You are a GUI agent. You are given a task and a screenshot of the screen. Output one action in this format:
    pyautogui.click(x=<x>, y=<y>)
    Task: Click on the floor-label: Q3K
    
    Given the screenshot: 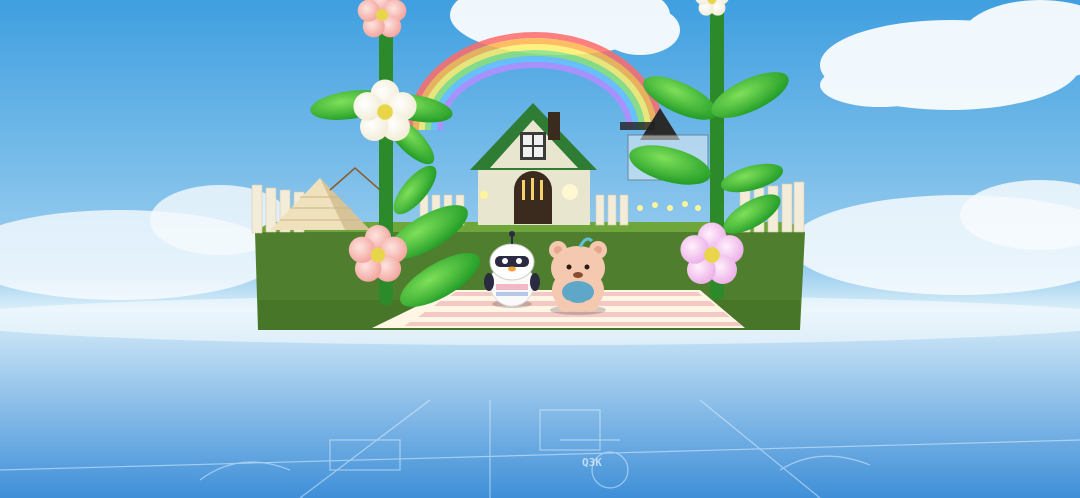 What is the action you would take?
    pyautogui.click(x=592, y=462)
    